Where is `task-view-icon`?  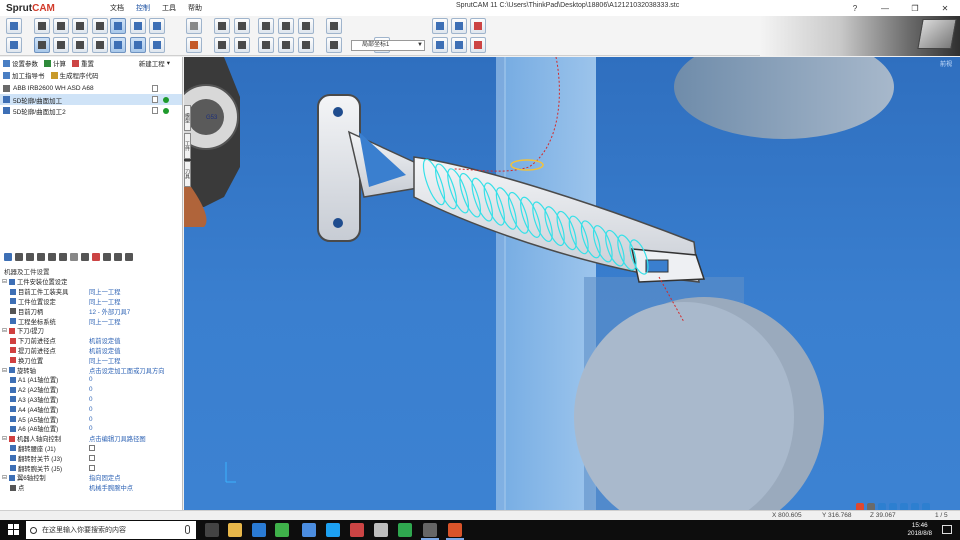 task-view-icon is located at coordinates (212, 530).